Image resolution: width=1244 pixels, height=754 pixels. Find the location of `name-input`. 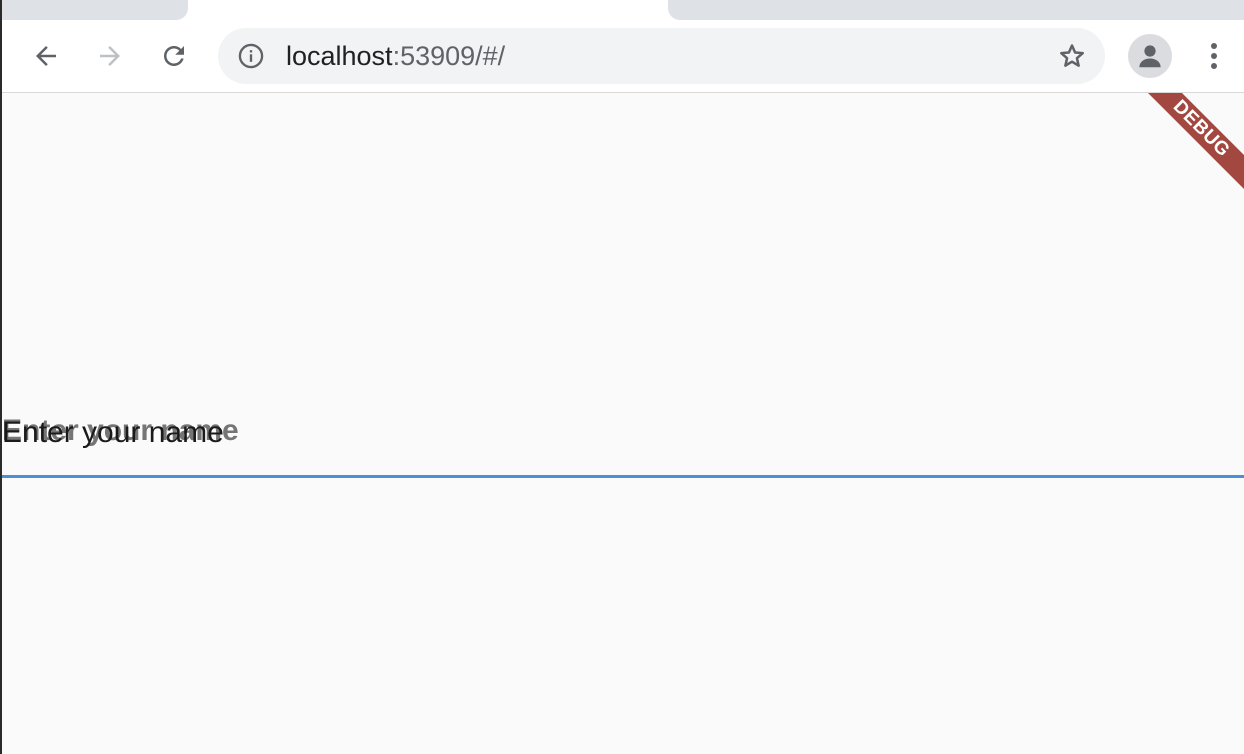

name-input is located at coordinates (623, 433).